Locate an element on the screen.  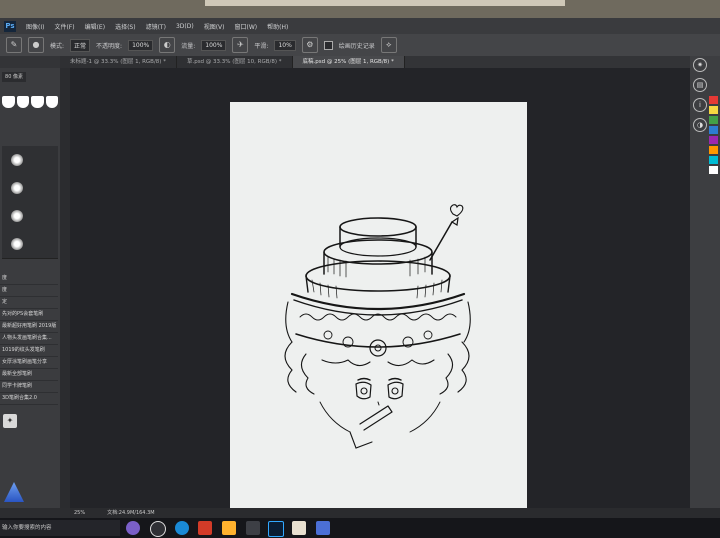
menu-item-help: 帮助(H) is located at coordinates (277, 26).